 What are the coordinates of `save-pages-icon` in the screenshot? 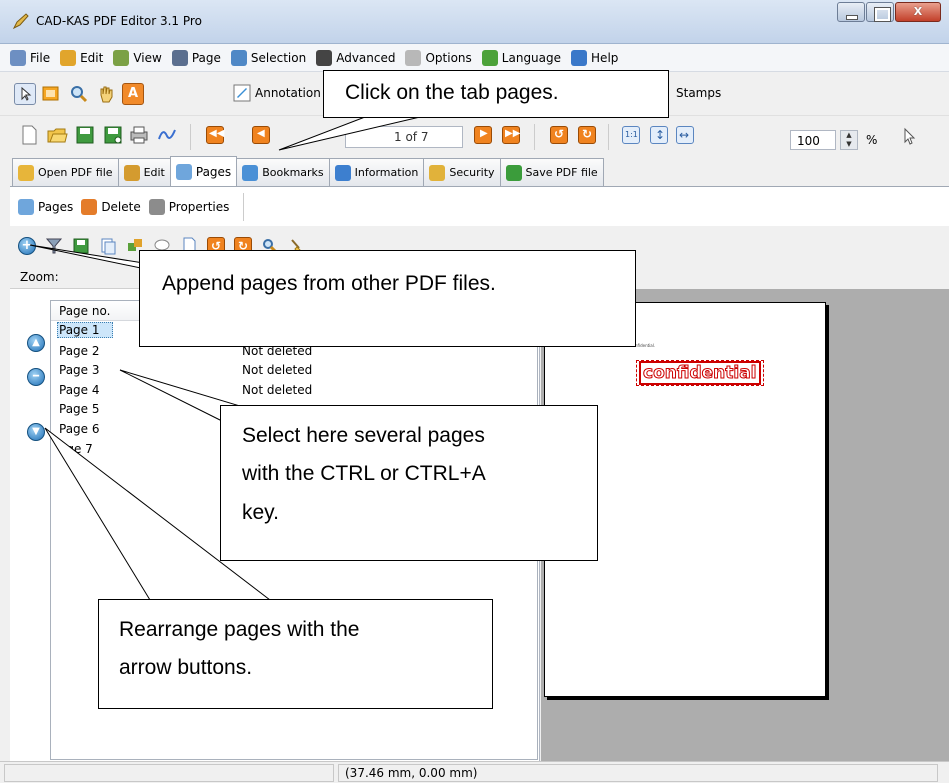 It's located at (81, 246).